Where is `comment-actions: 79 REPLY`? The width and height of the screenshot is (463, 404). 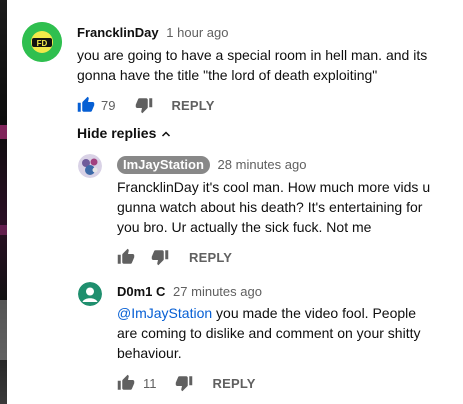
comment-actions: 79 REPLY is located at coordinates (146, 105).